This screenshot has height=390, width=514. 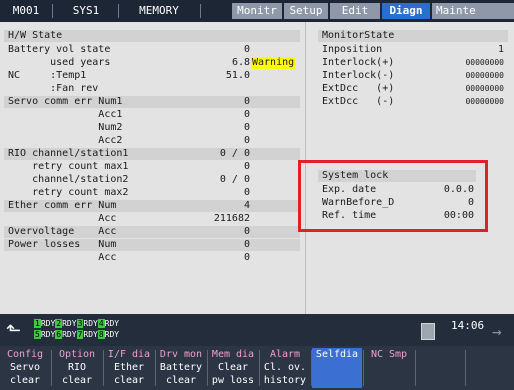 What do you see at coordinates (358, 88) in the screenshot?
I see `monitor-label: ExtDcc (+)` at bounding box center [358, 88].